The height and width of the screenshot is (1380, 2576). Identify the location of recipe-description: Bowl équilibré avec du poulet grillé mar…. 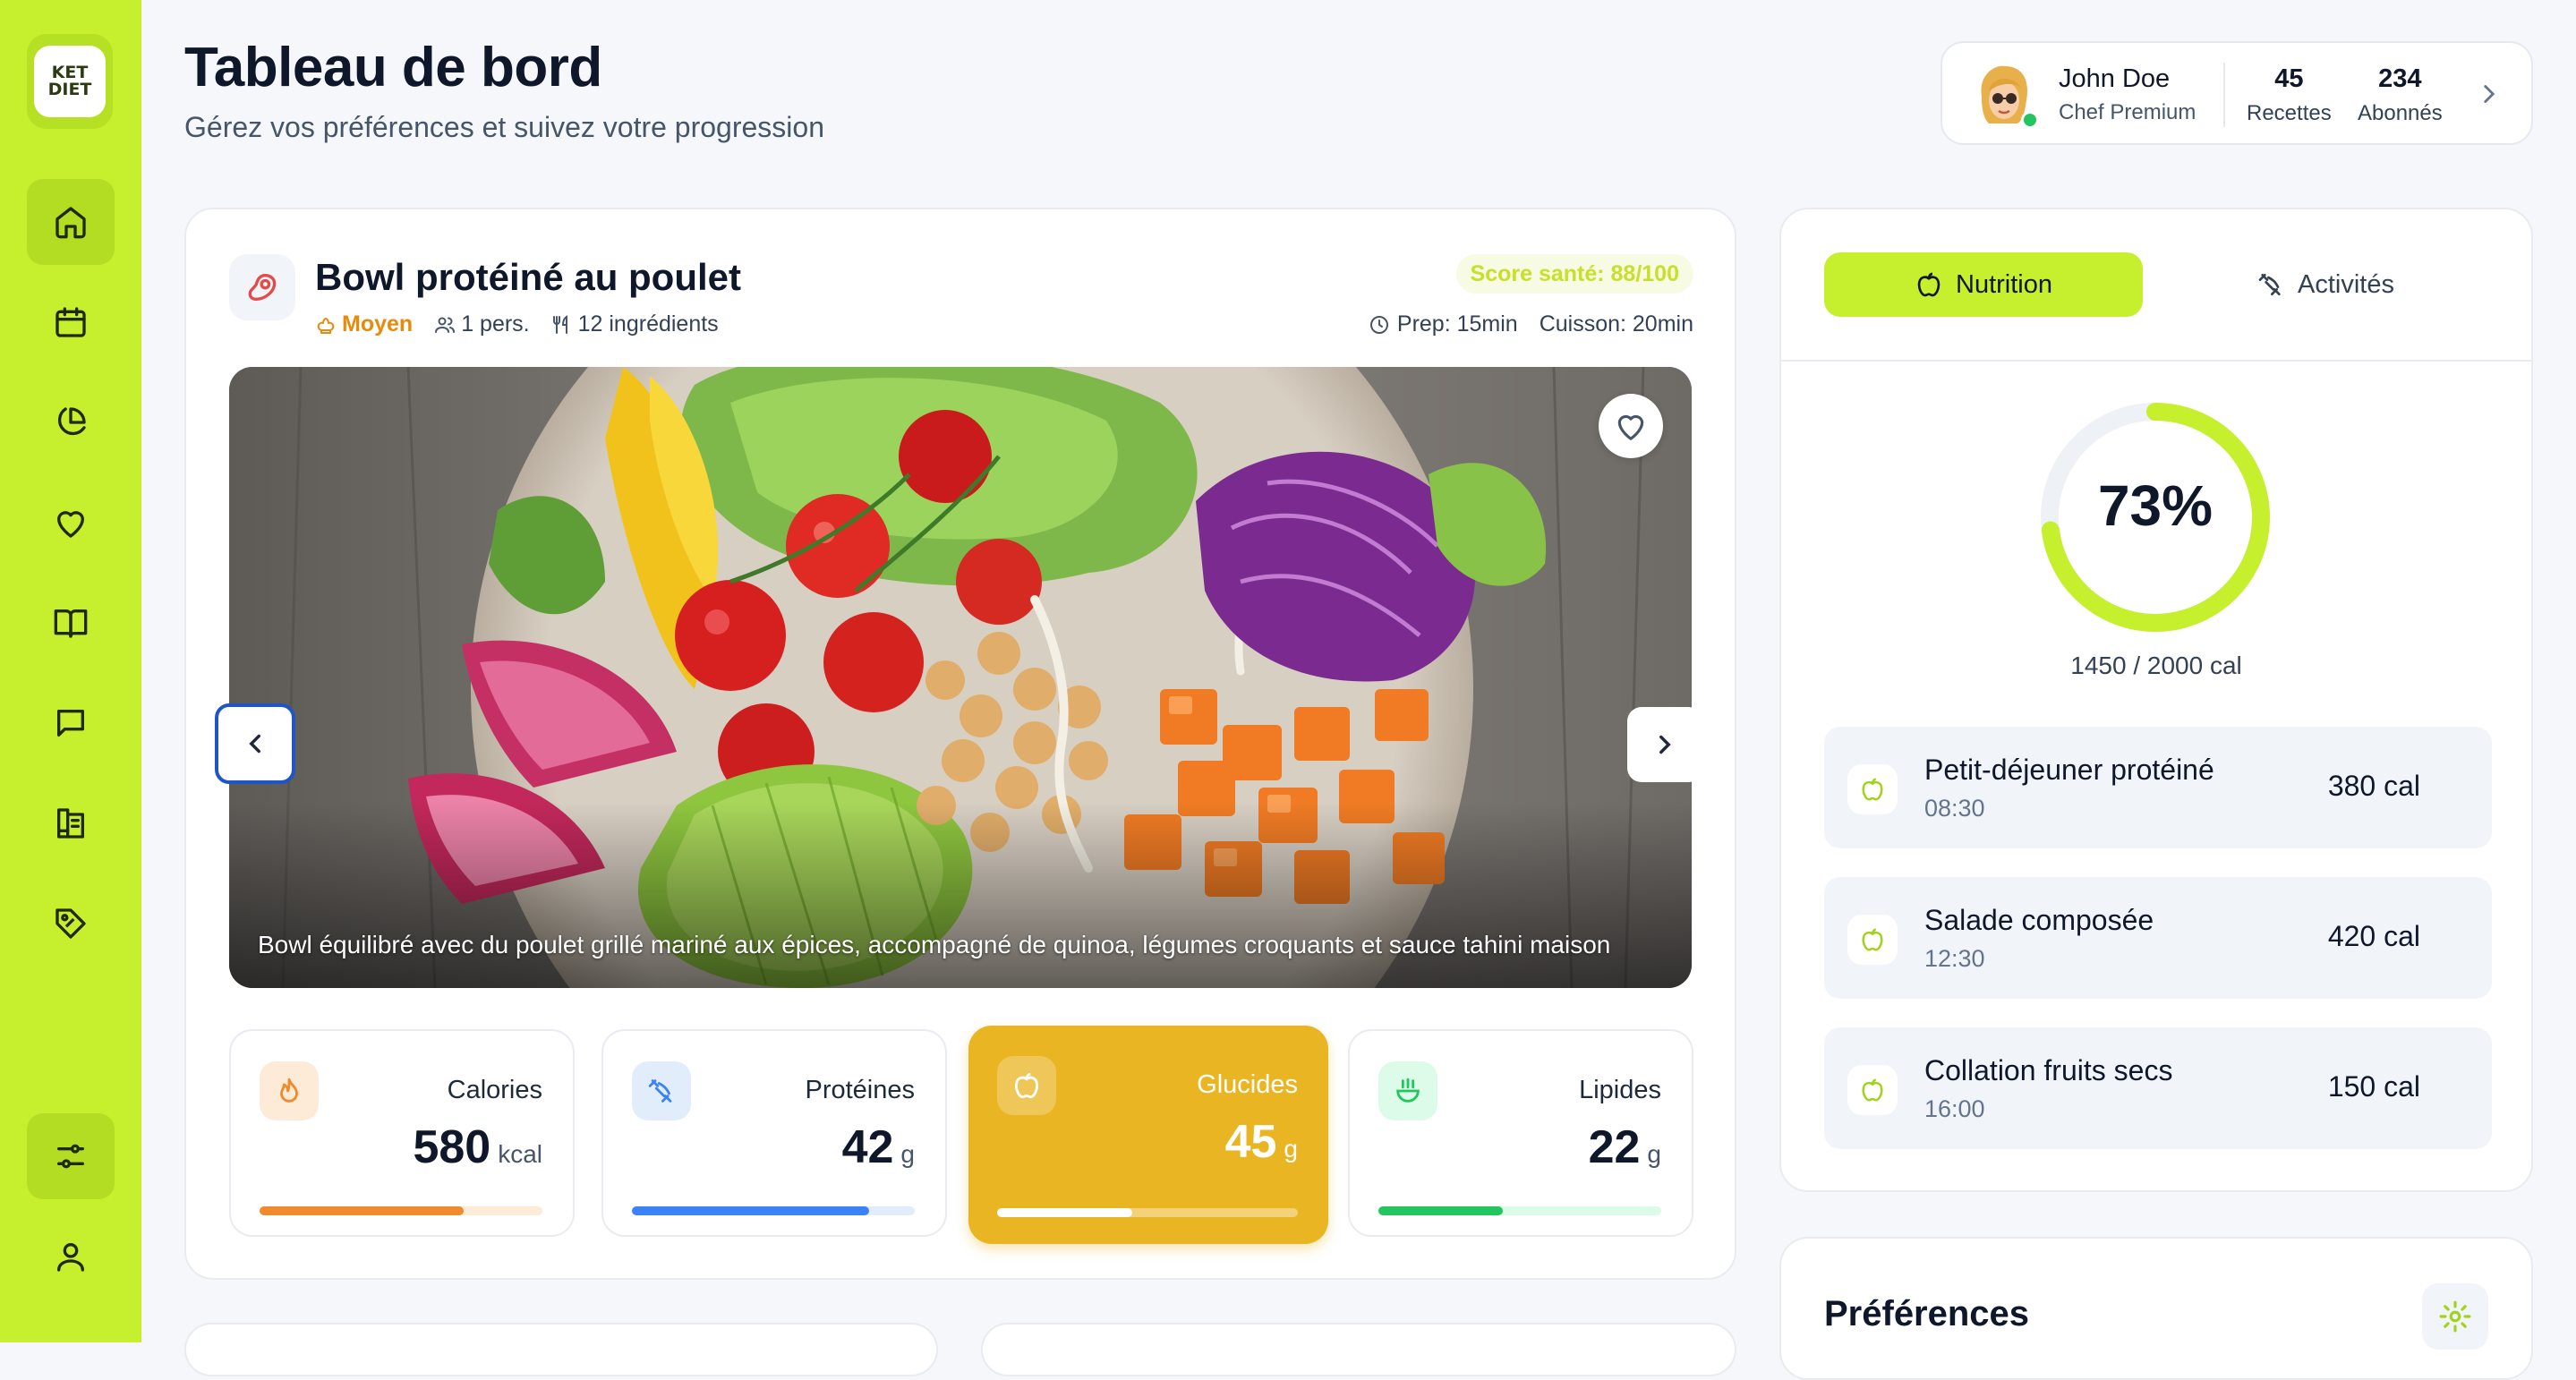
(934, 944).